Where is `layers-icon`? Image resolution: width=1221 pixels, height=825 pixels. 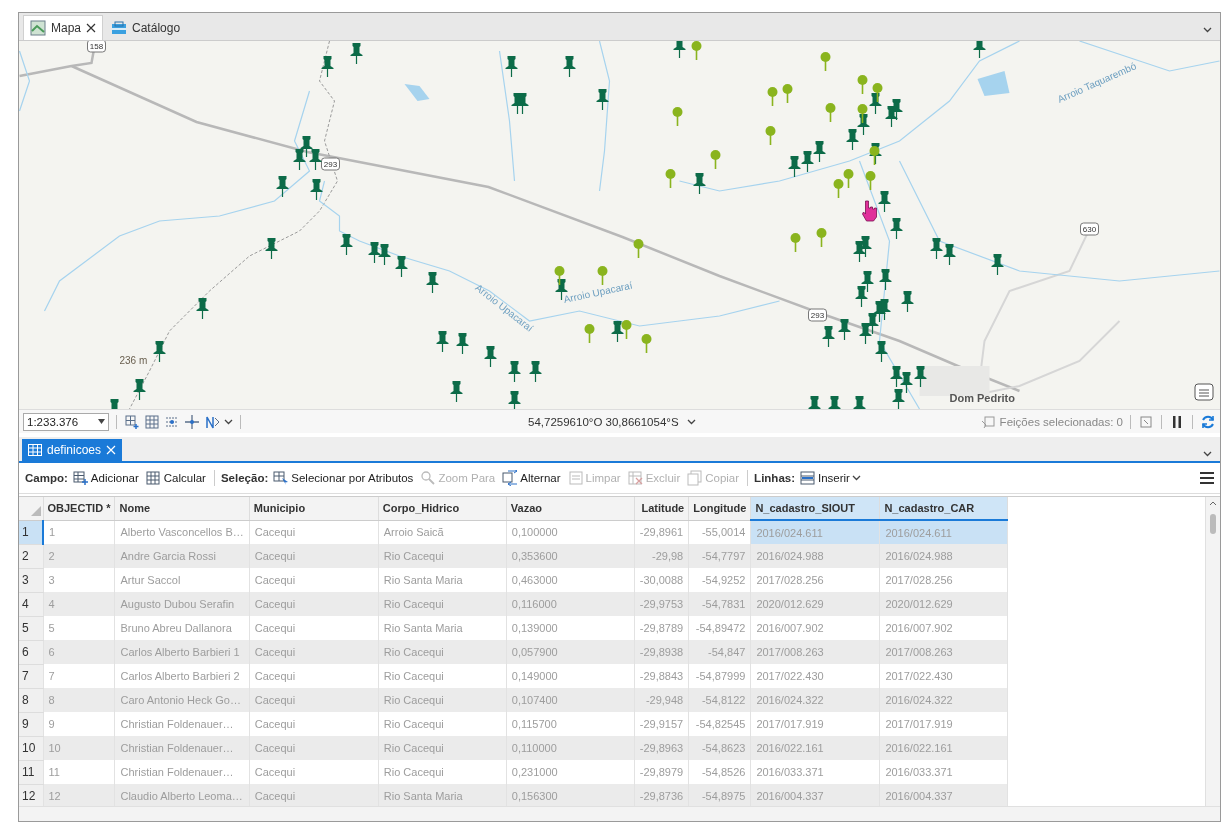 layers-icon is located at coordinates (1204, 392).